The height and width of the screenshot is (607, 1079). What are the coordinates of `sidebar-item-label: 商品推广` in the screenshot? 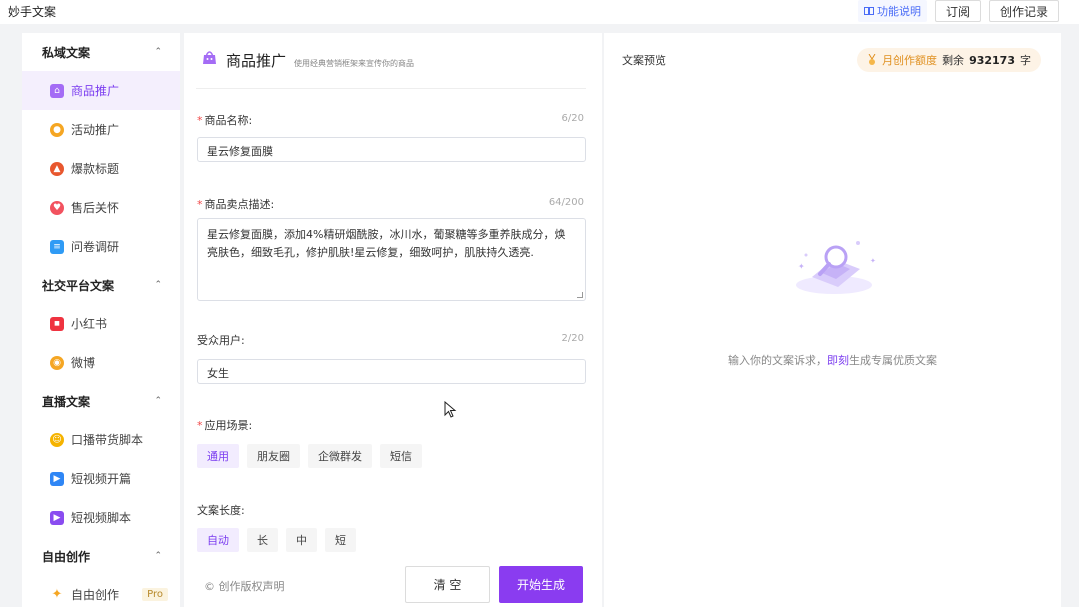 It's located at (95, 91).